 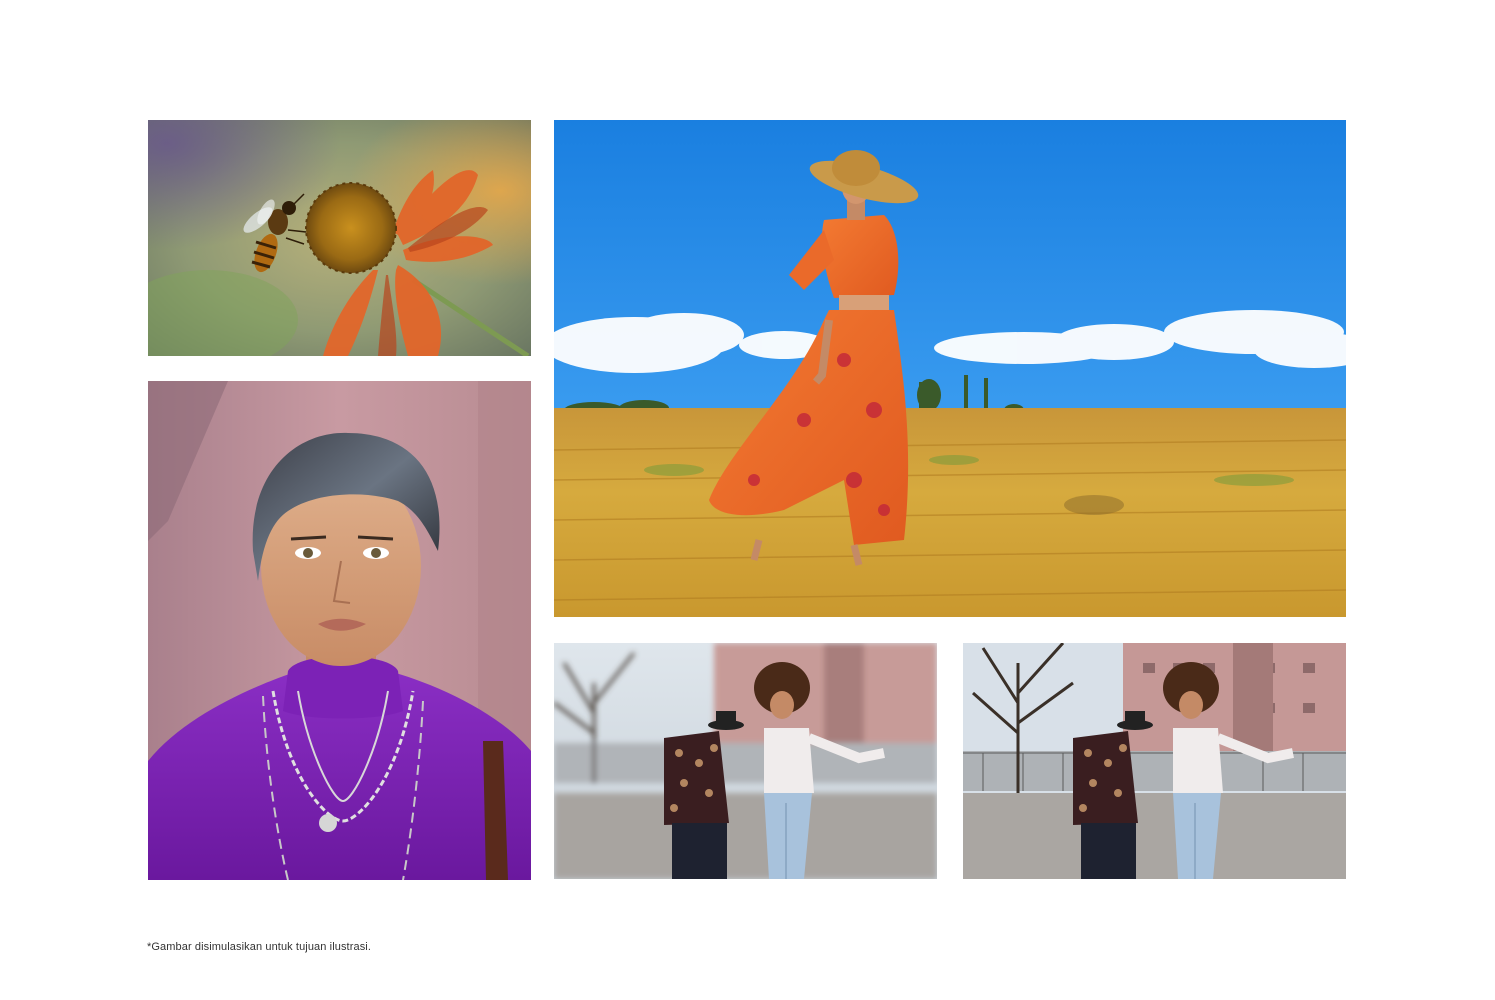 I want to click on photo-couple-sharp-background, so click(x=1154, y=761).